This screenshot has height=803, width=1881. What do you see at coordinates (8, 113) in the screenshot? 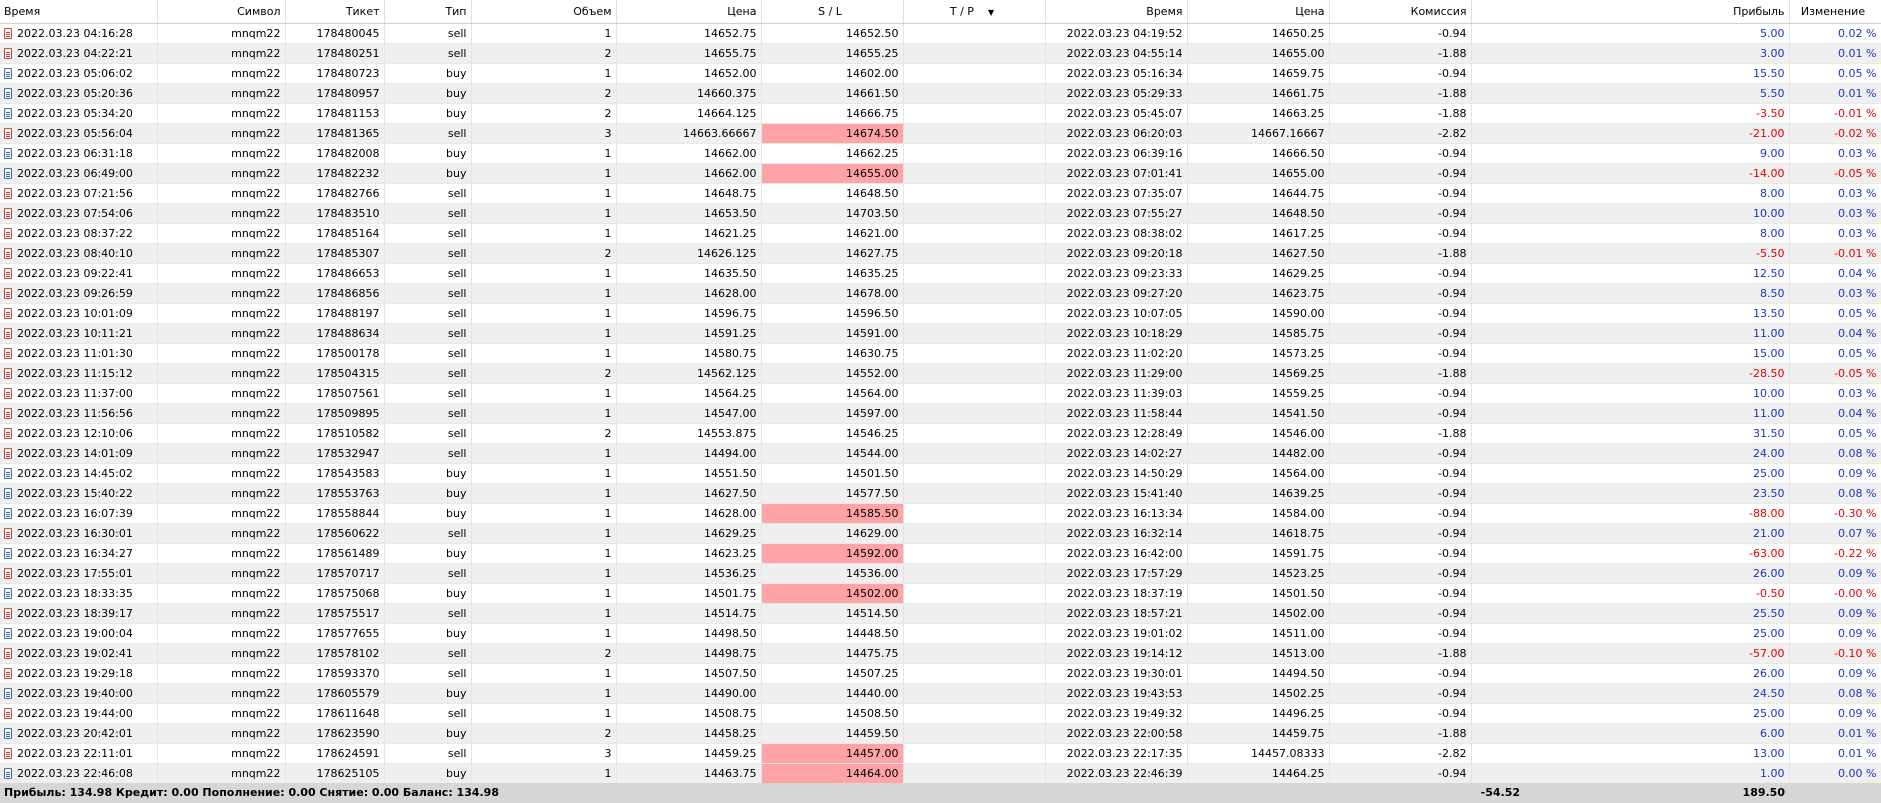
I see `buy-deal-icon` at bounding box center [8, 113].